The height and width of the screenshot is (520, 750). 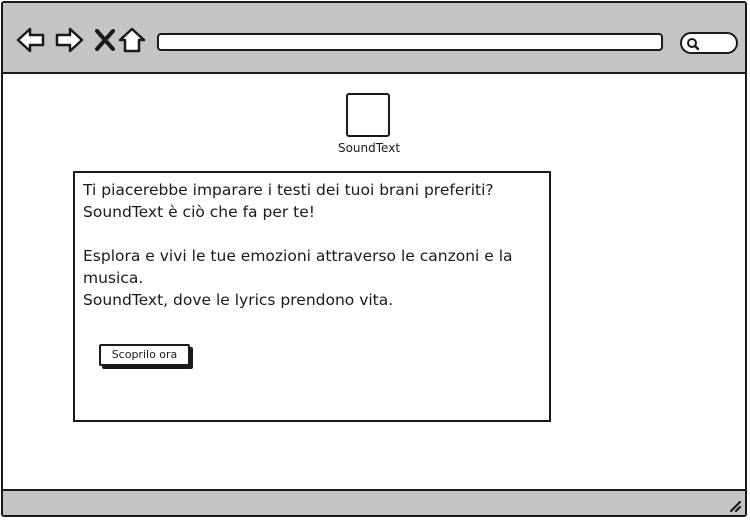 I want to click on discover-now-button: Scoprilo ora, so click(x=144, y=355).